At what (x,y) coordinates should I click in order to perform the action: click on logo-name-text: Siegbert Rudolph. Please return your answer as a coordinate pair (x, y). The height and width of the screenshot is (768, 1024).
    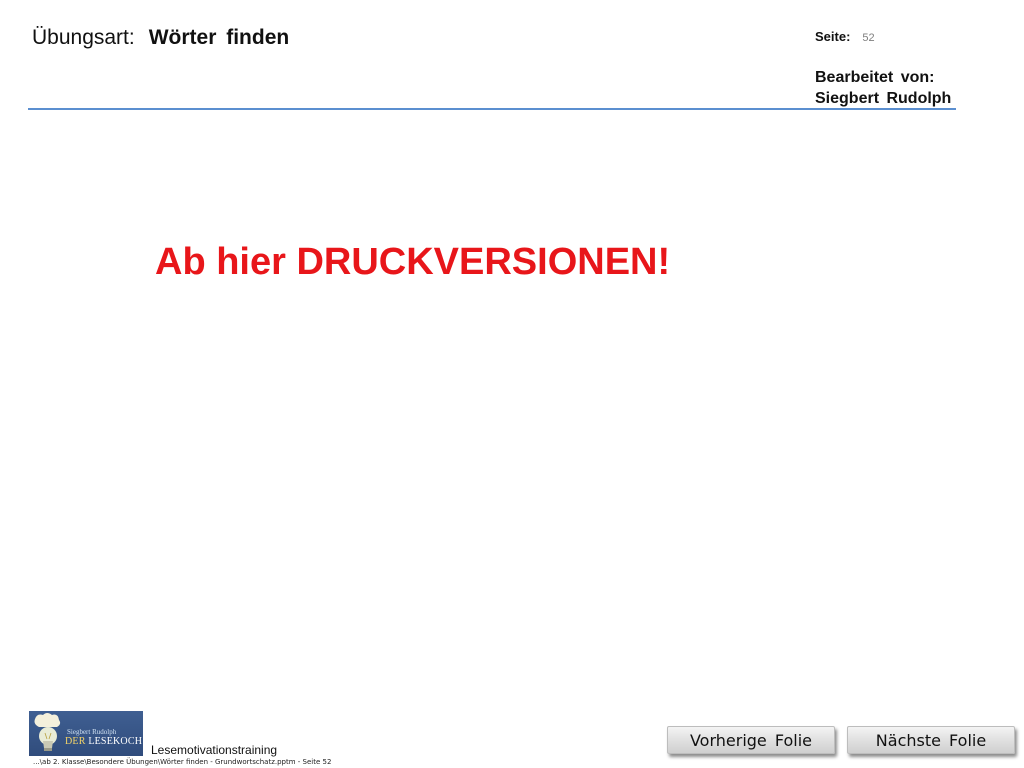
    Looking at the image, I should click on (92, 732).